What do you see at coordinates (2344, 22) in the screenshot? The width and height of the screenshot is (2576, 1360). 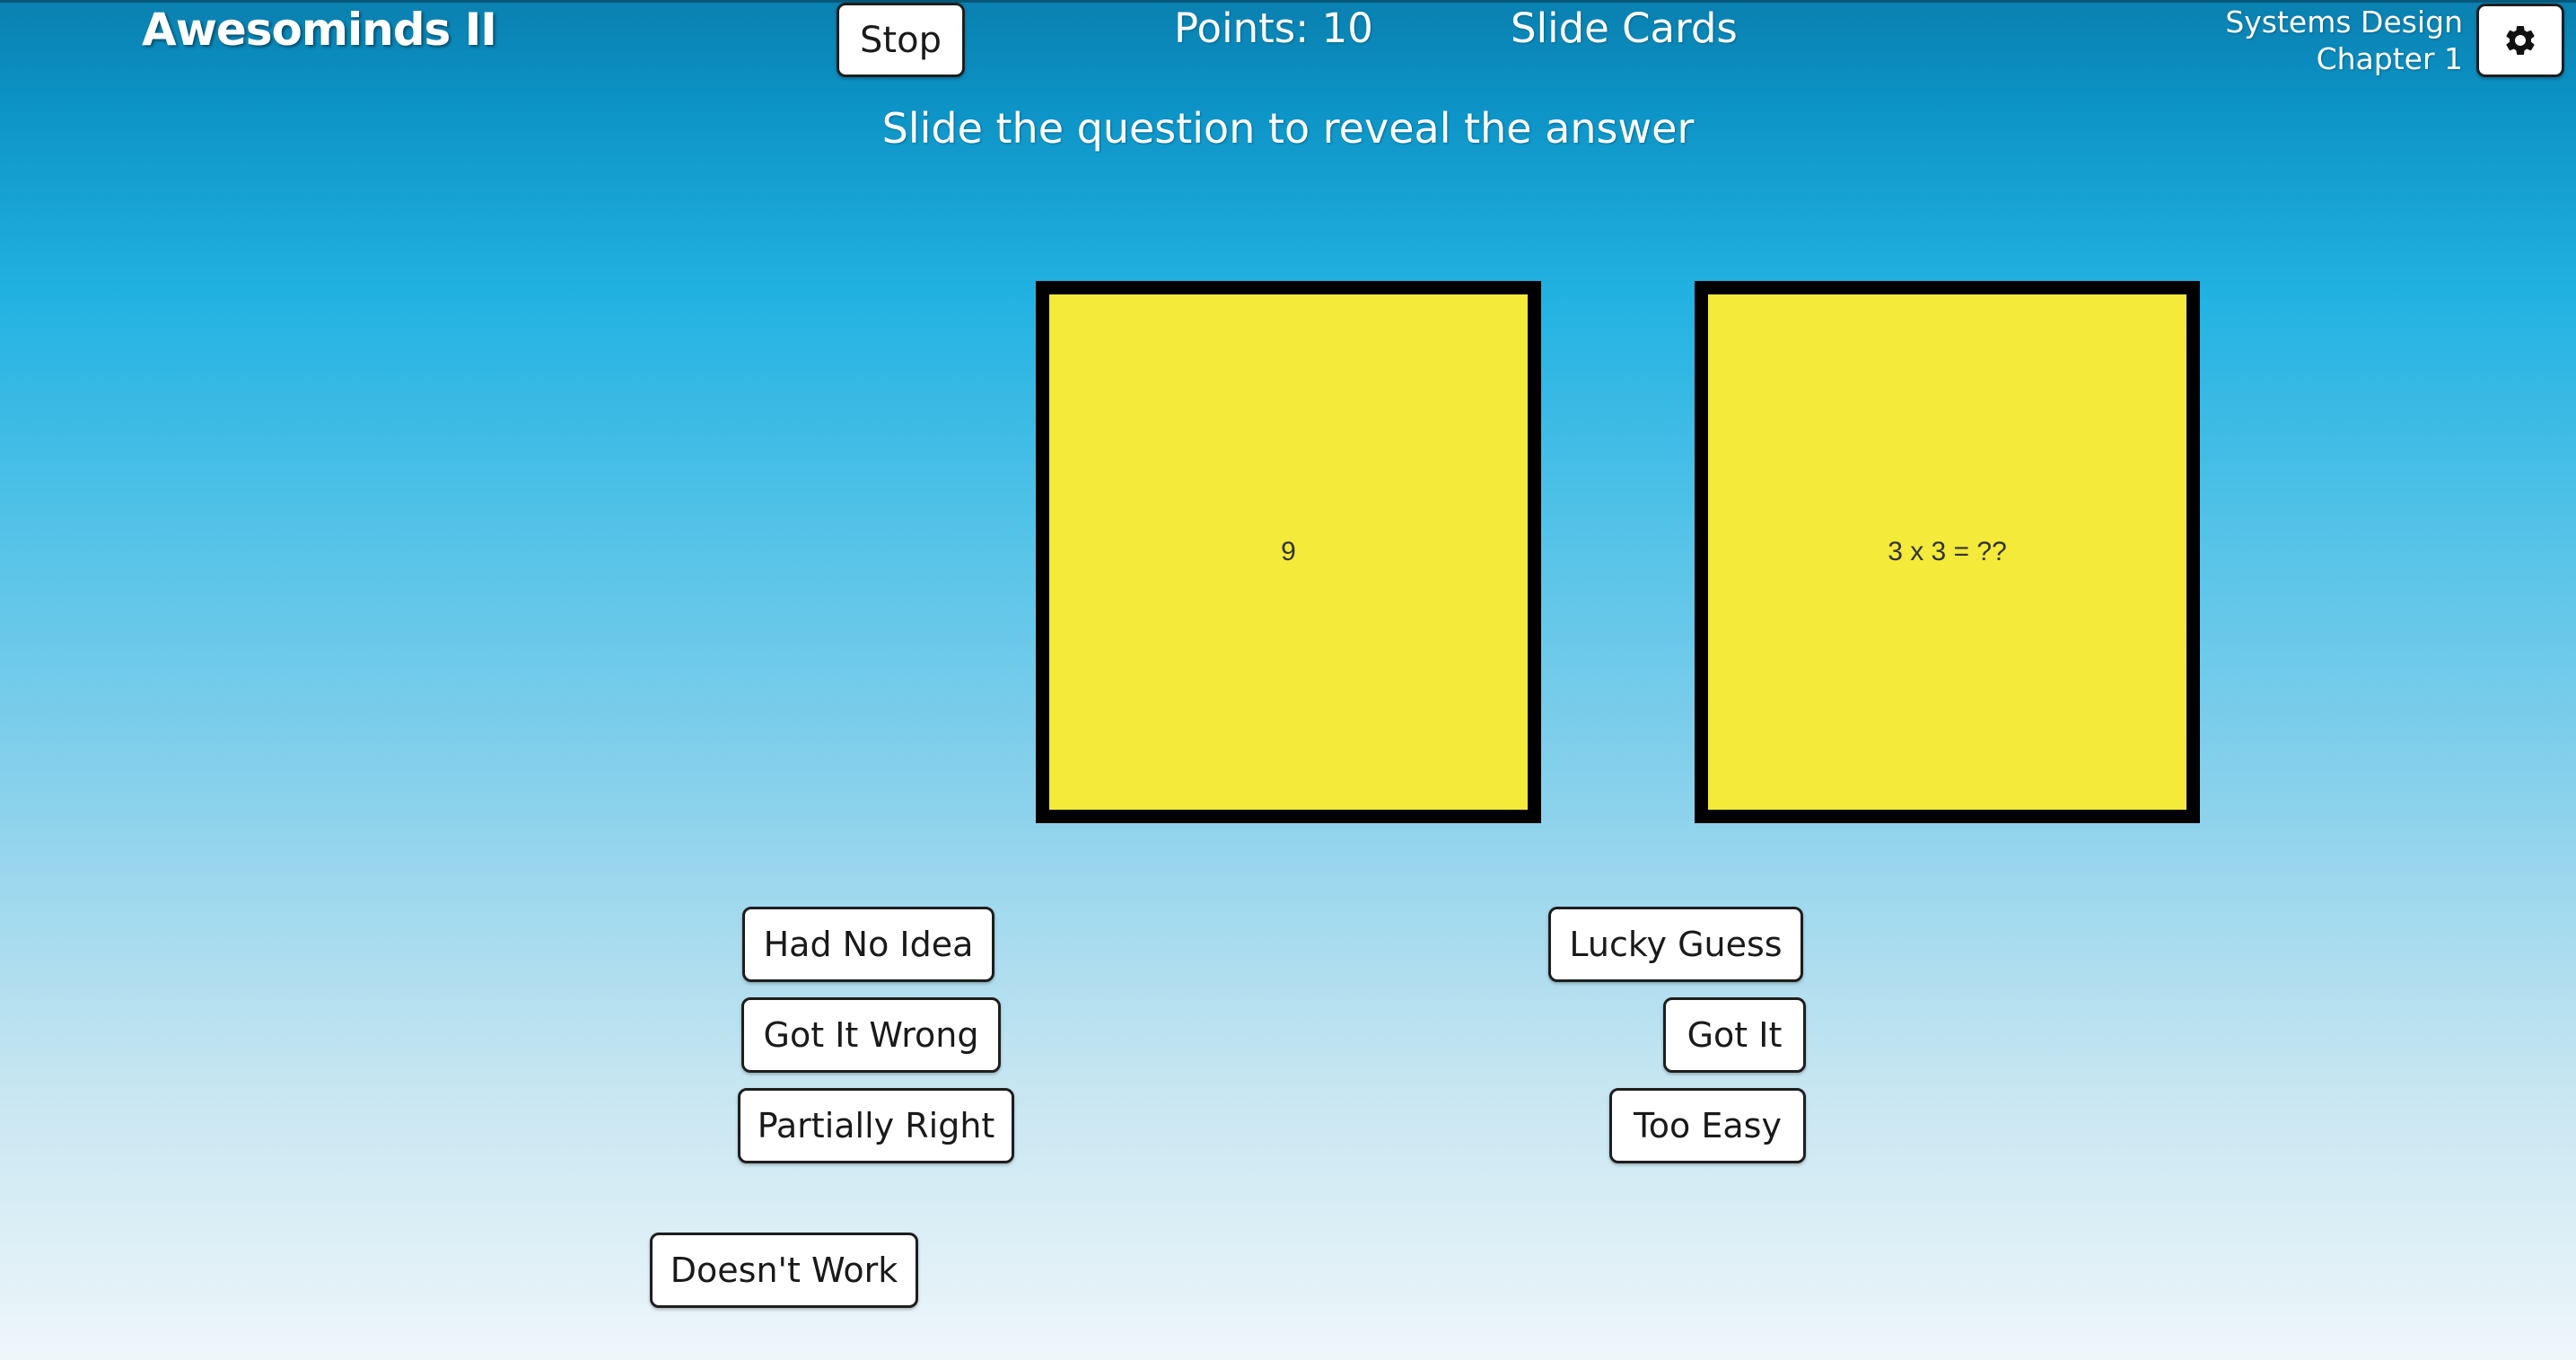 I see `subject-course: Systems Design` at bounding box center [2344, 22].